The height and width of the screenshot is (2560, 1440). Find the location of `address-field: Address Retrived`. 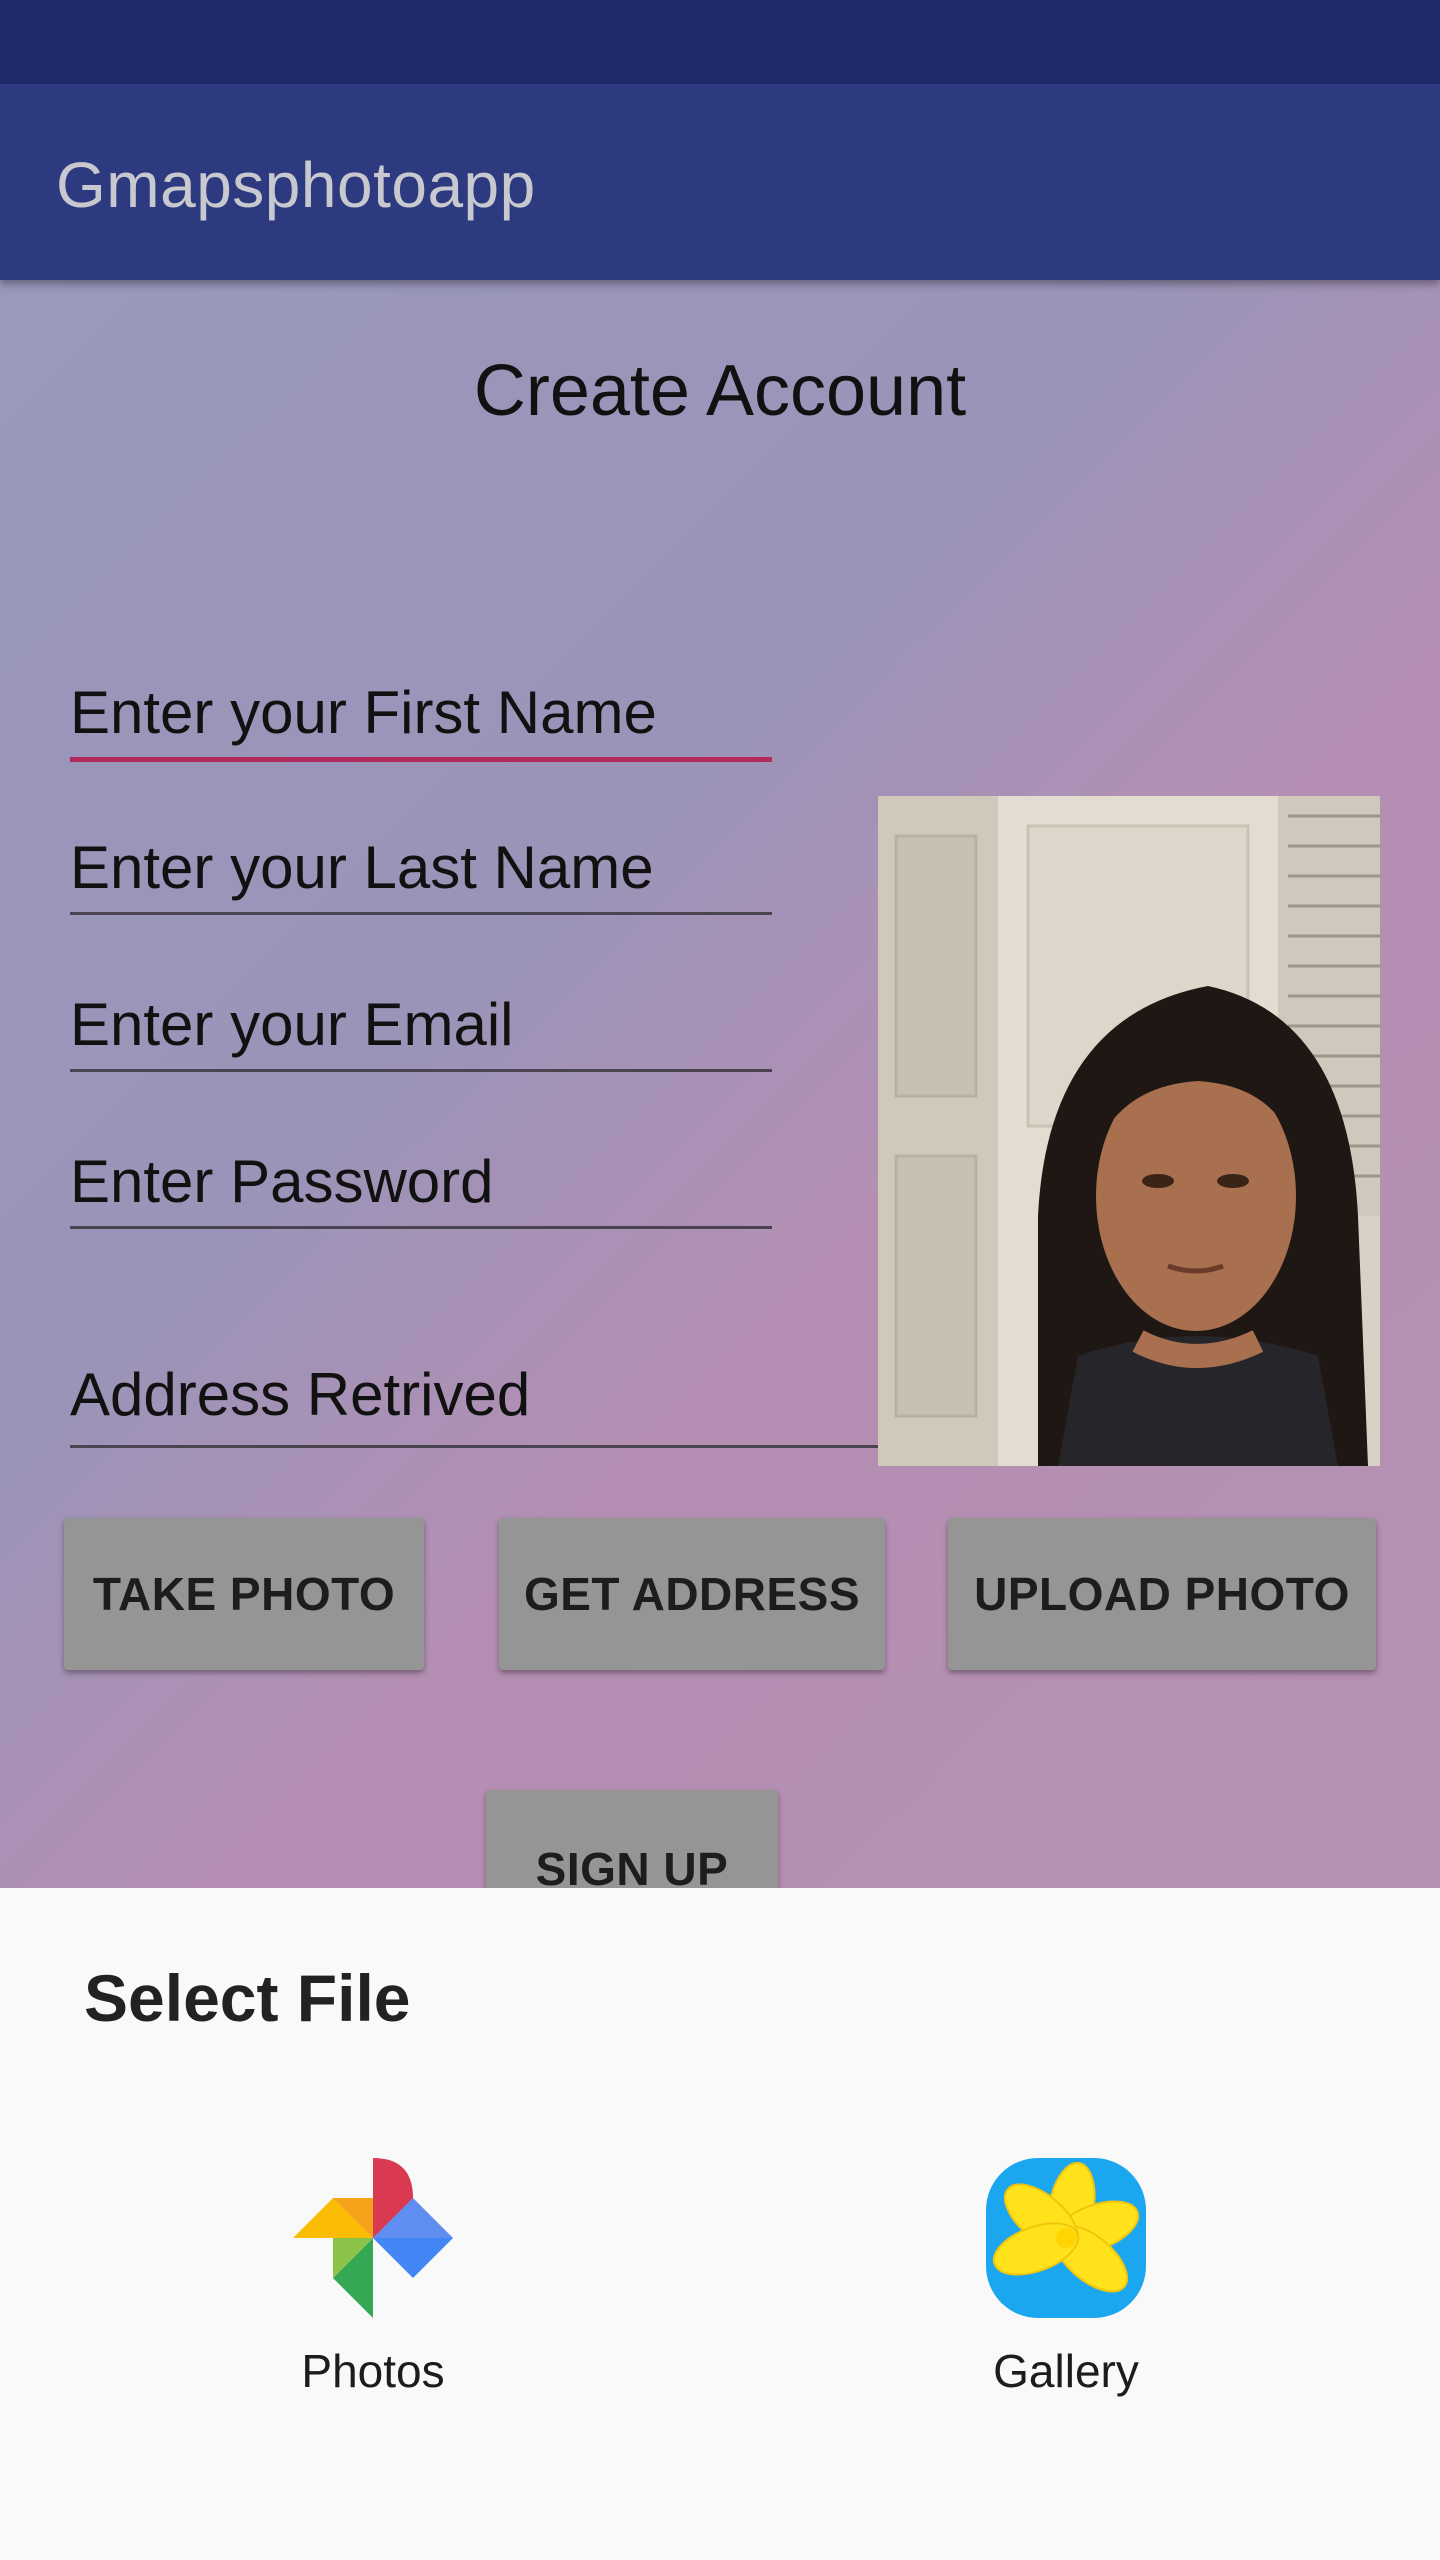

address-field: Address Retrived is located at coordinates (474, 1376).